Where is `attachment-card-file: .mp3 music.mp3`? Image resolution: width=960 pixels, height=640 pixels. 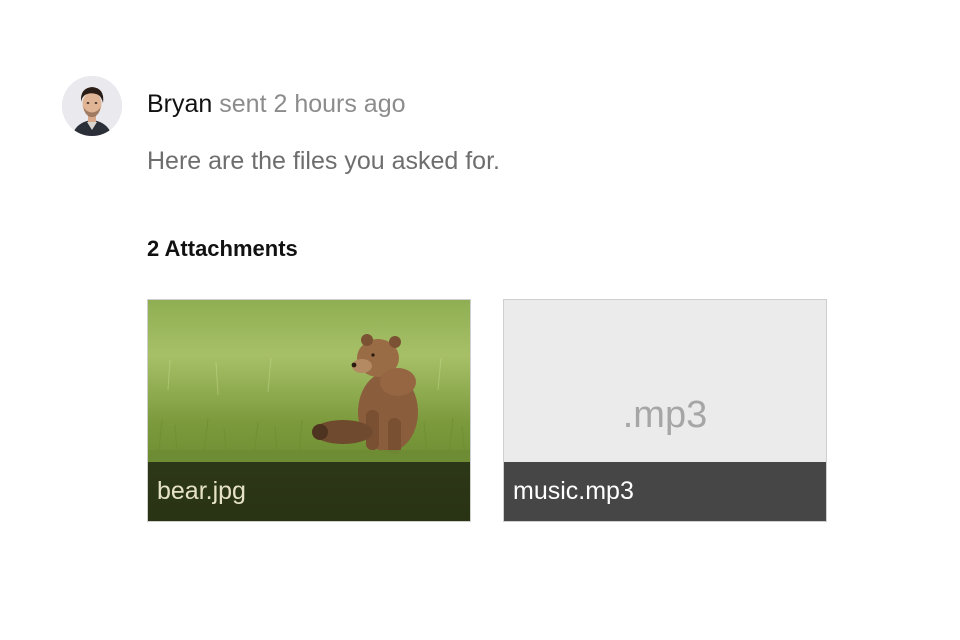 attachment-card-file: .mp3 music.mp3 is located at coordinates (665, 410).